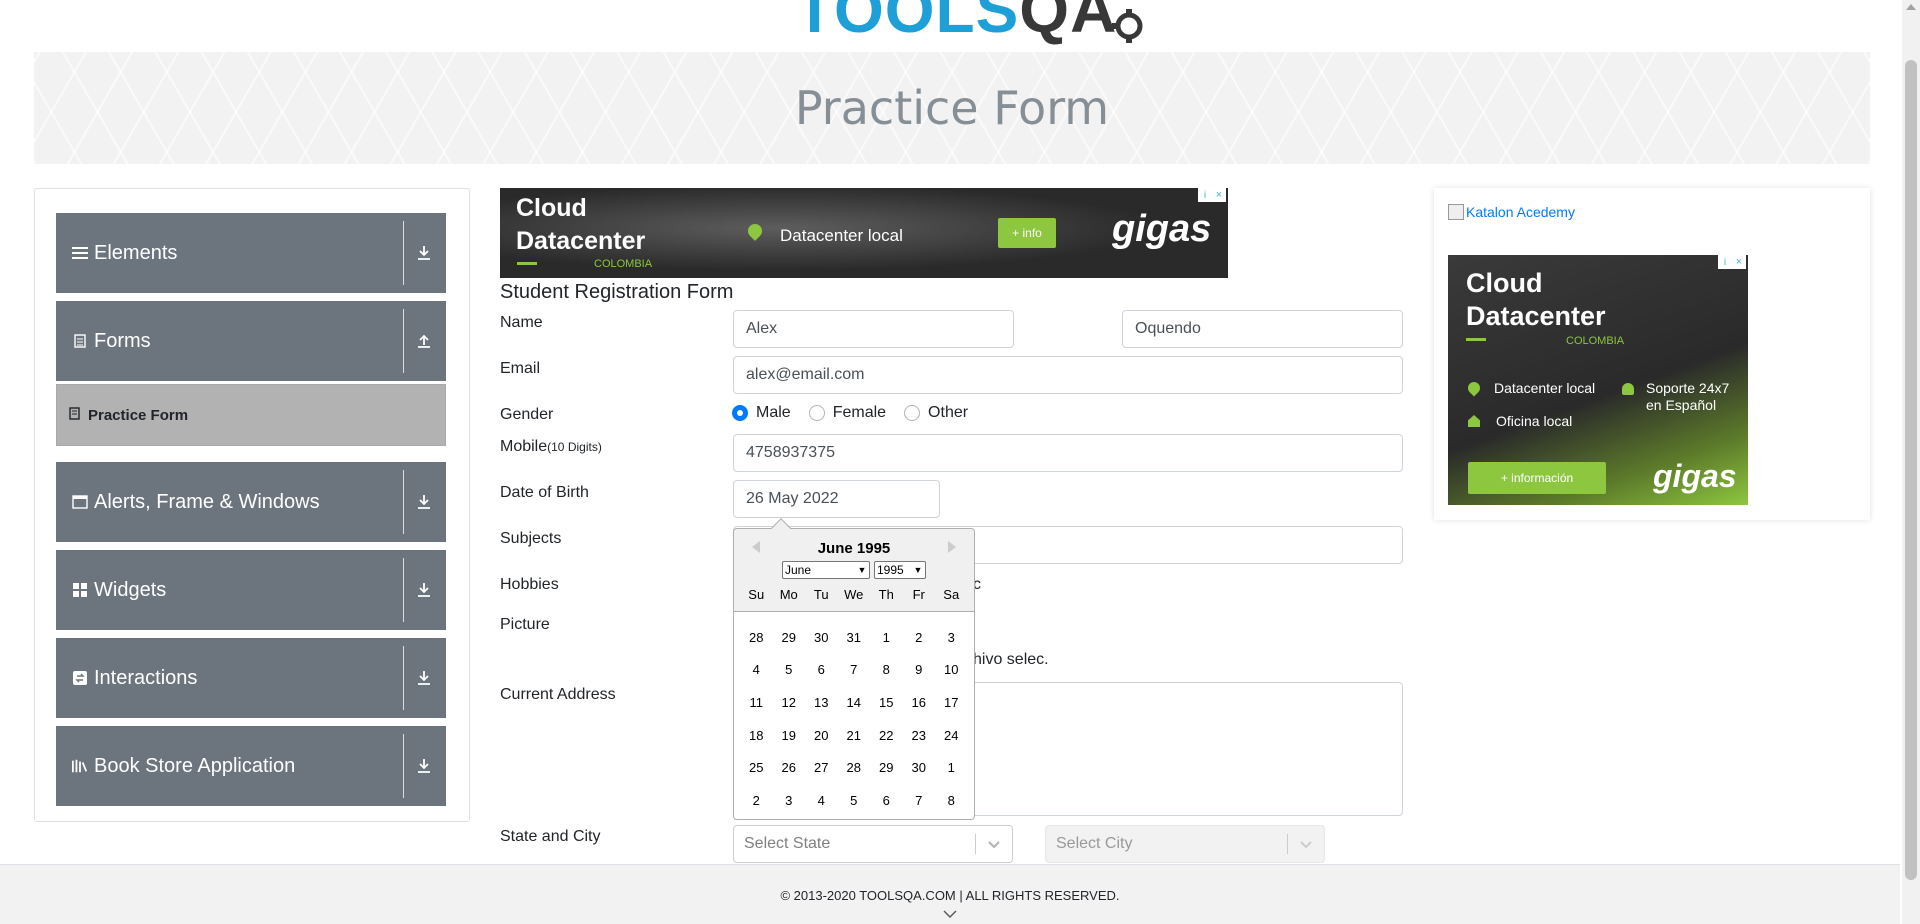 This screenshot has width=1920, height=924. Describe the element at coordinates (821, 735) in the screenshot. I see `calendar-day: 20` at that location.